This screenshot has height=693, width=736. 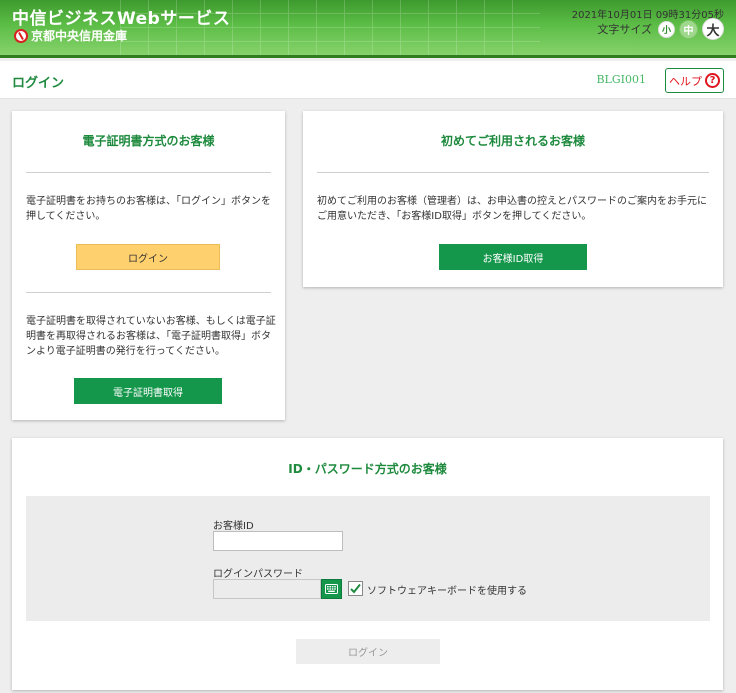 What do you see at coordinates (38, 83) in the screenshot?
I see `page-title: ログイン` at bounding box center [38, 83].